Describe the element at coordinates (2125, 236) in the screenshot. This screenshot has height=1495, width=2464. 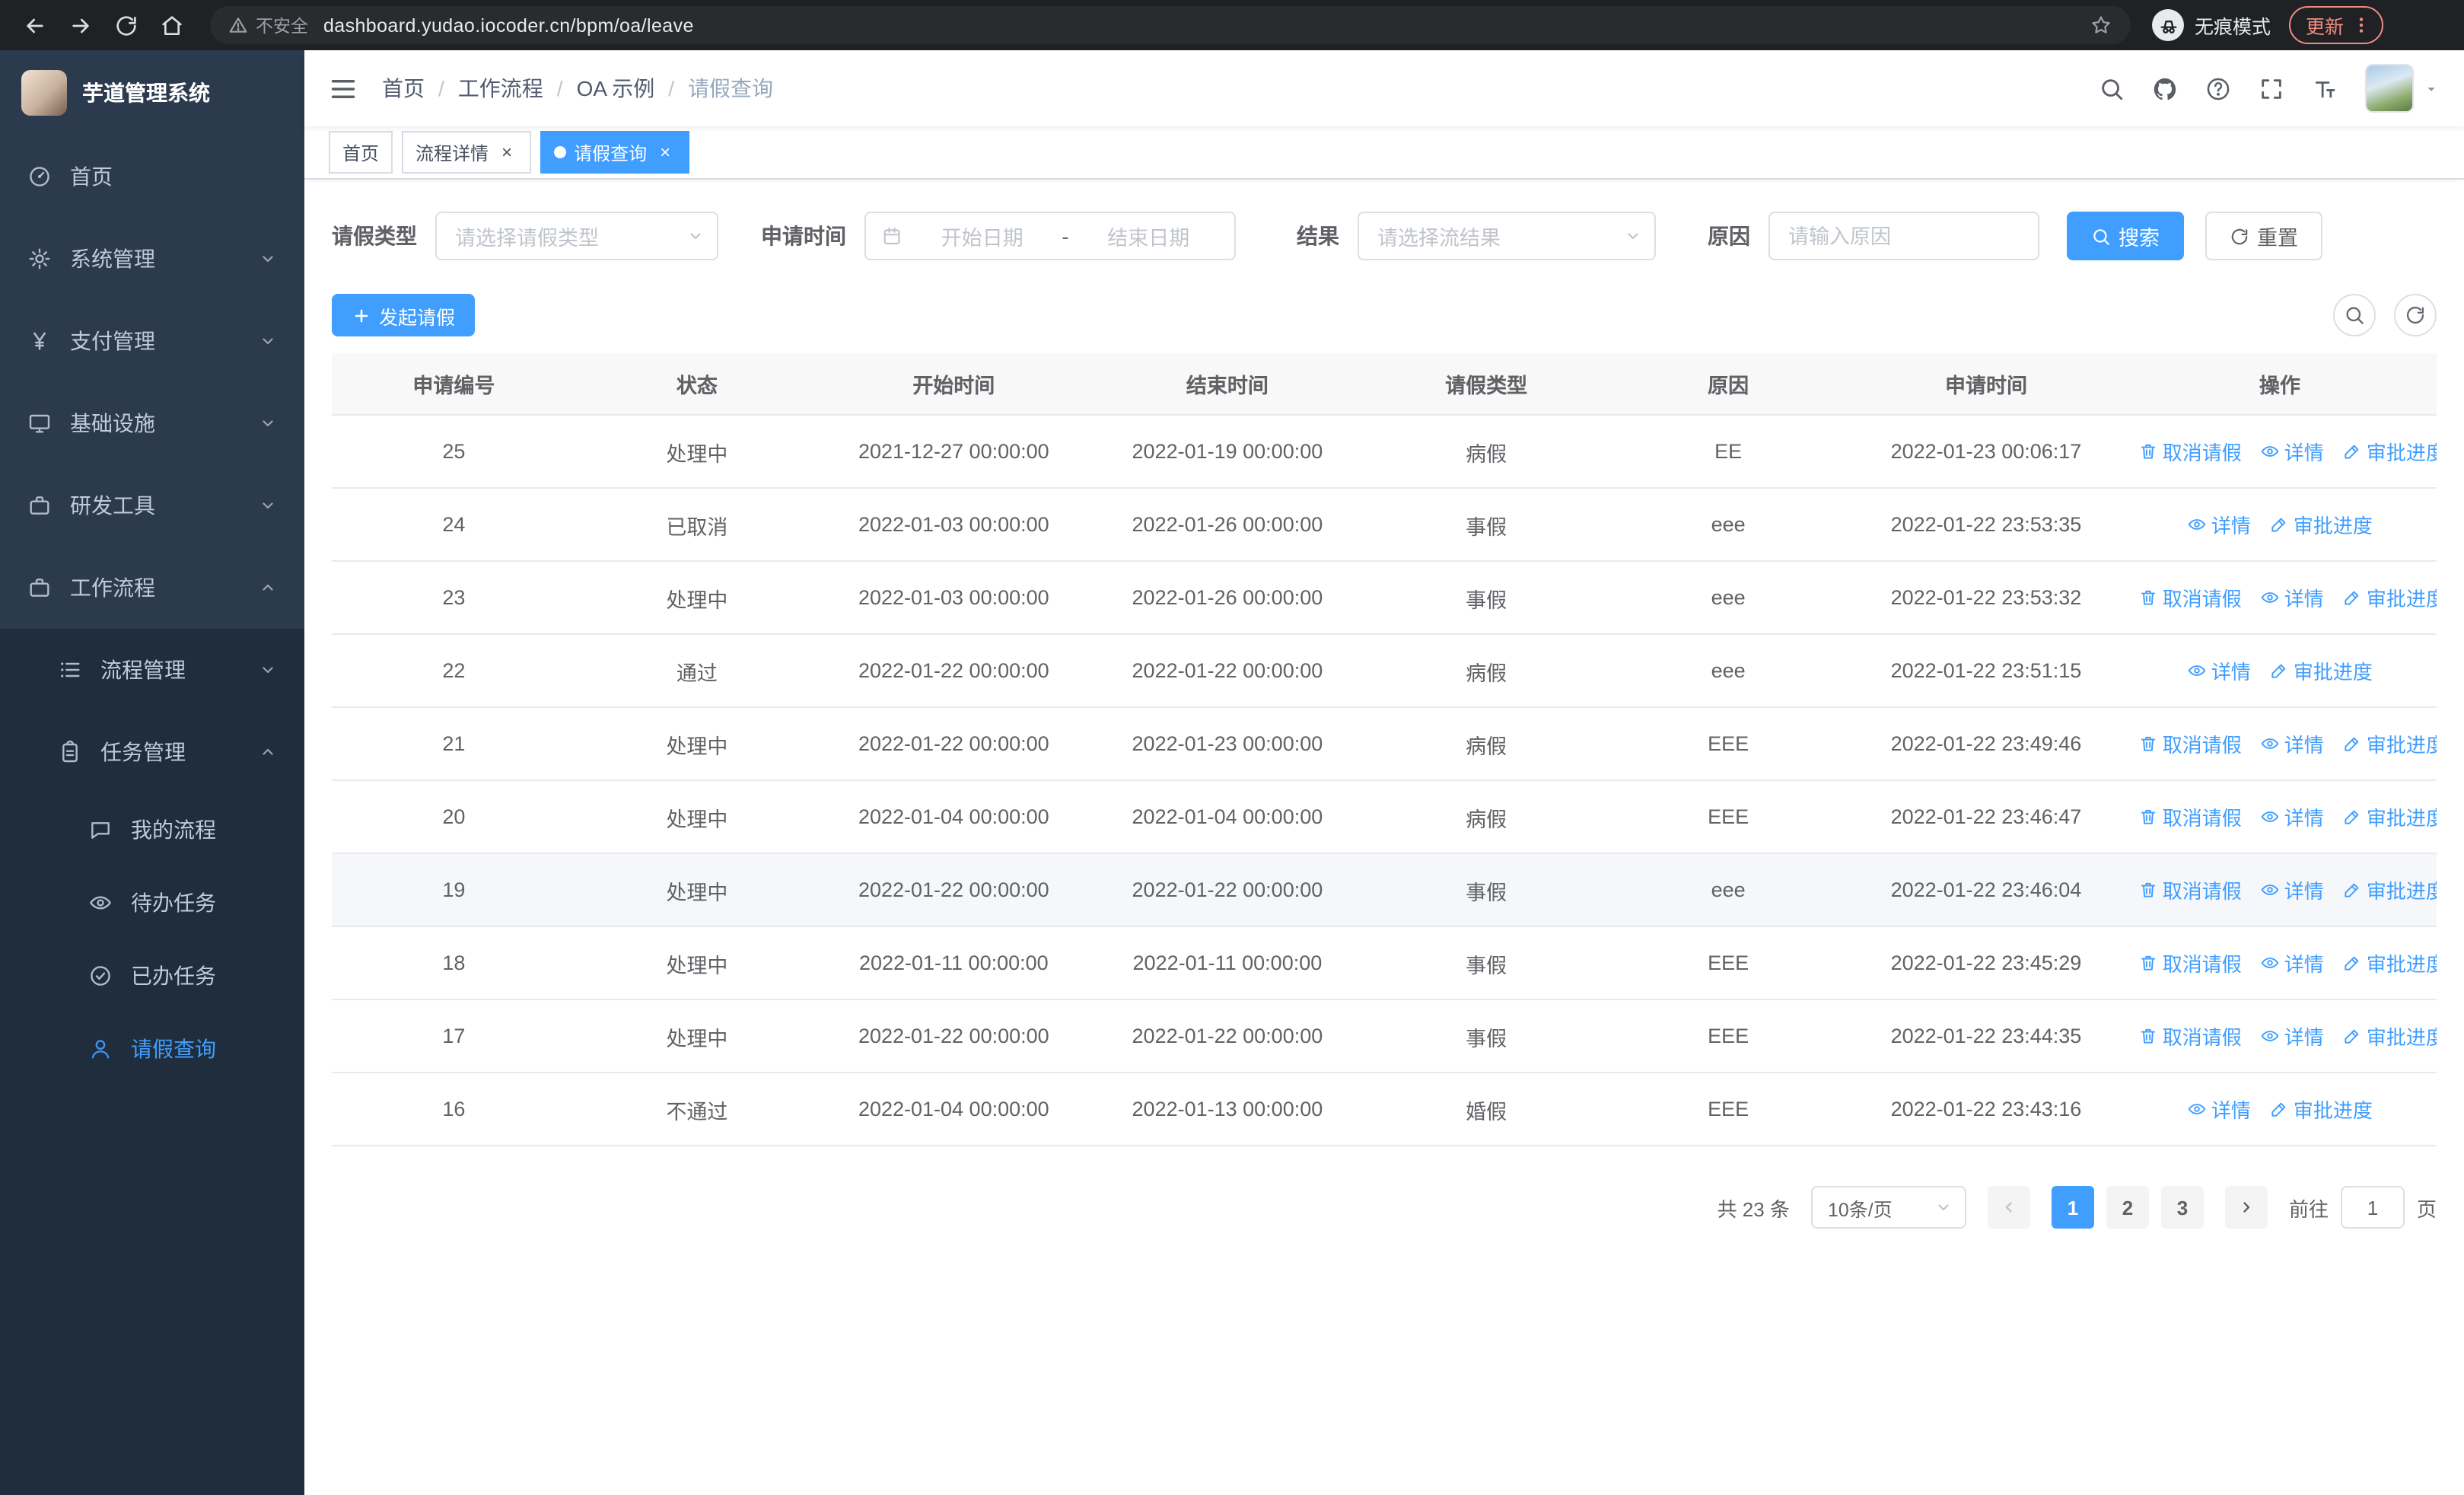
I see `search-button: 搜索` at that location.